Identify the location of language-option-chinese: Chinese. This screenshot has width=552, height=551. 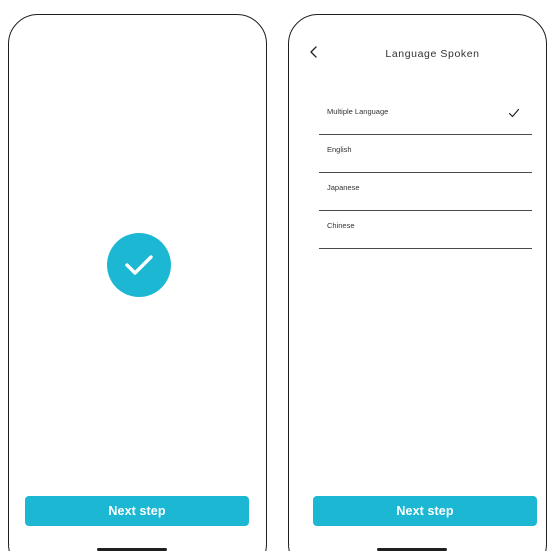
(425, 230).